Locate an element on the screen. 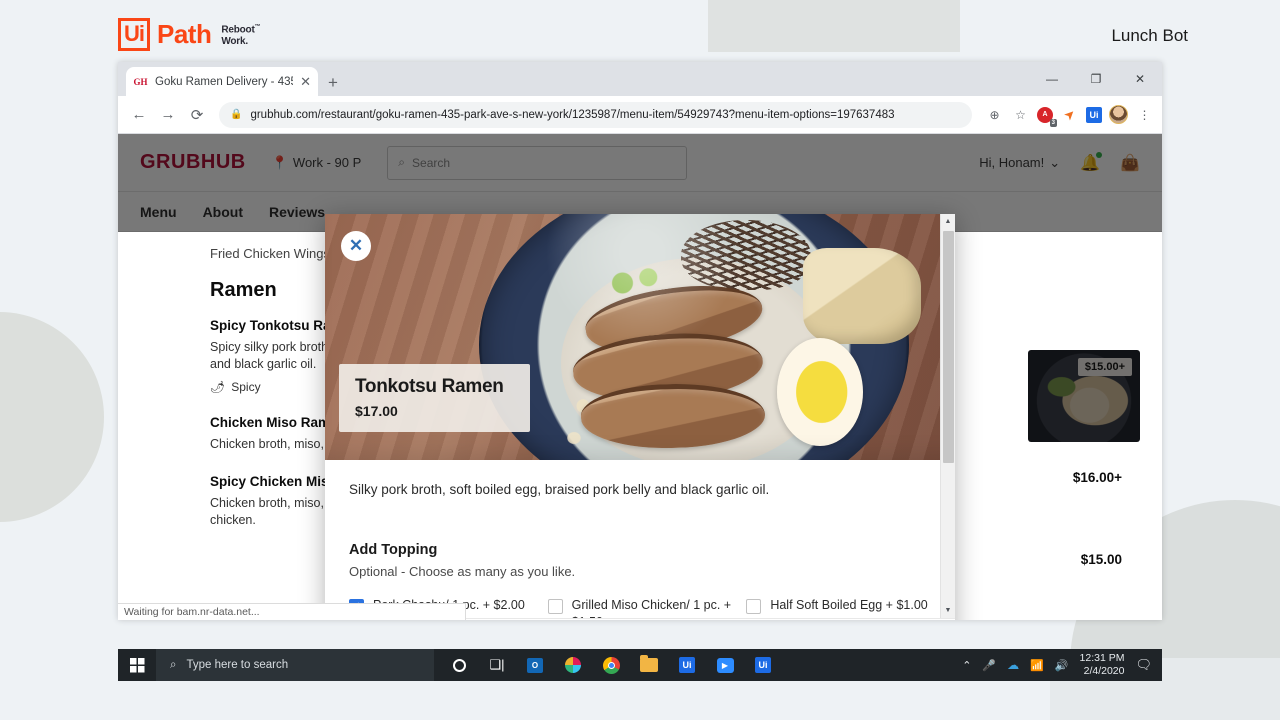 Image resolution: width=1280 pixels, height=720 pixels. bookmark-star-icon: ☆ is located at coordinates (1020, 114).